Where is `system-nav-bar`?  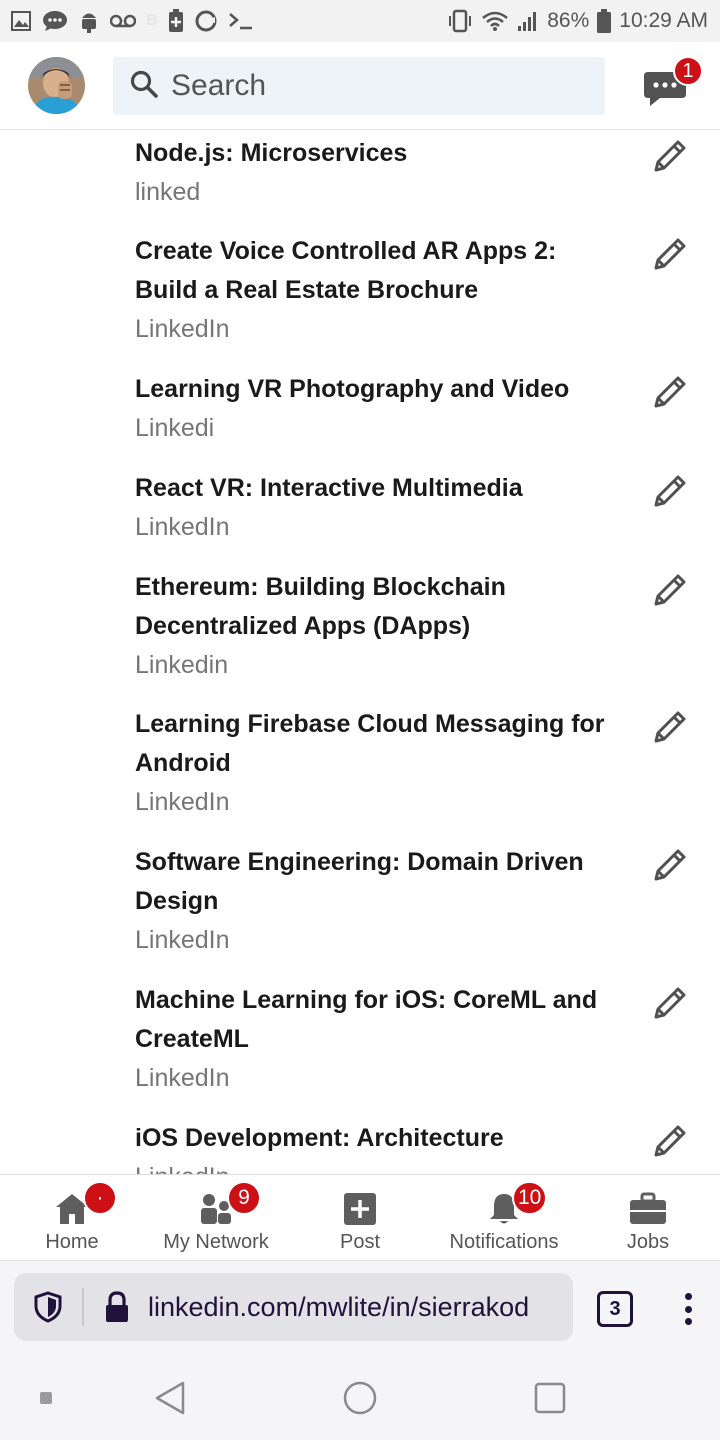 system-nav-bar is located at coordinates (360, 1398).